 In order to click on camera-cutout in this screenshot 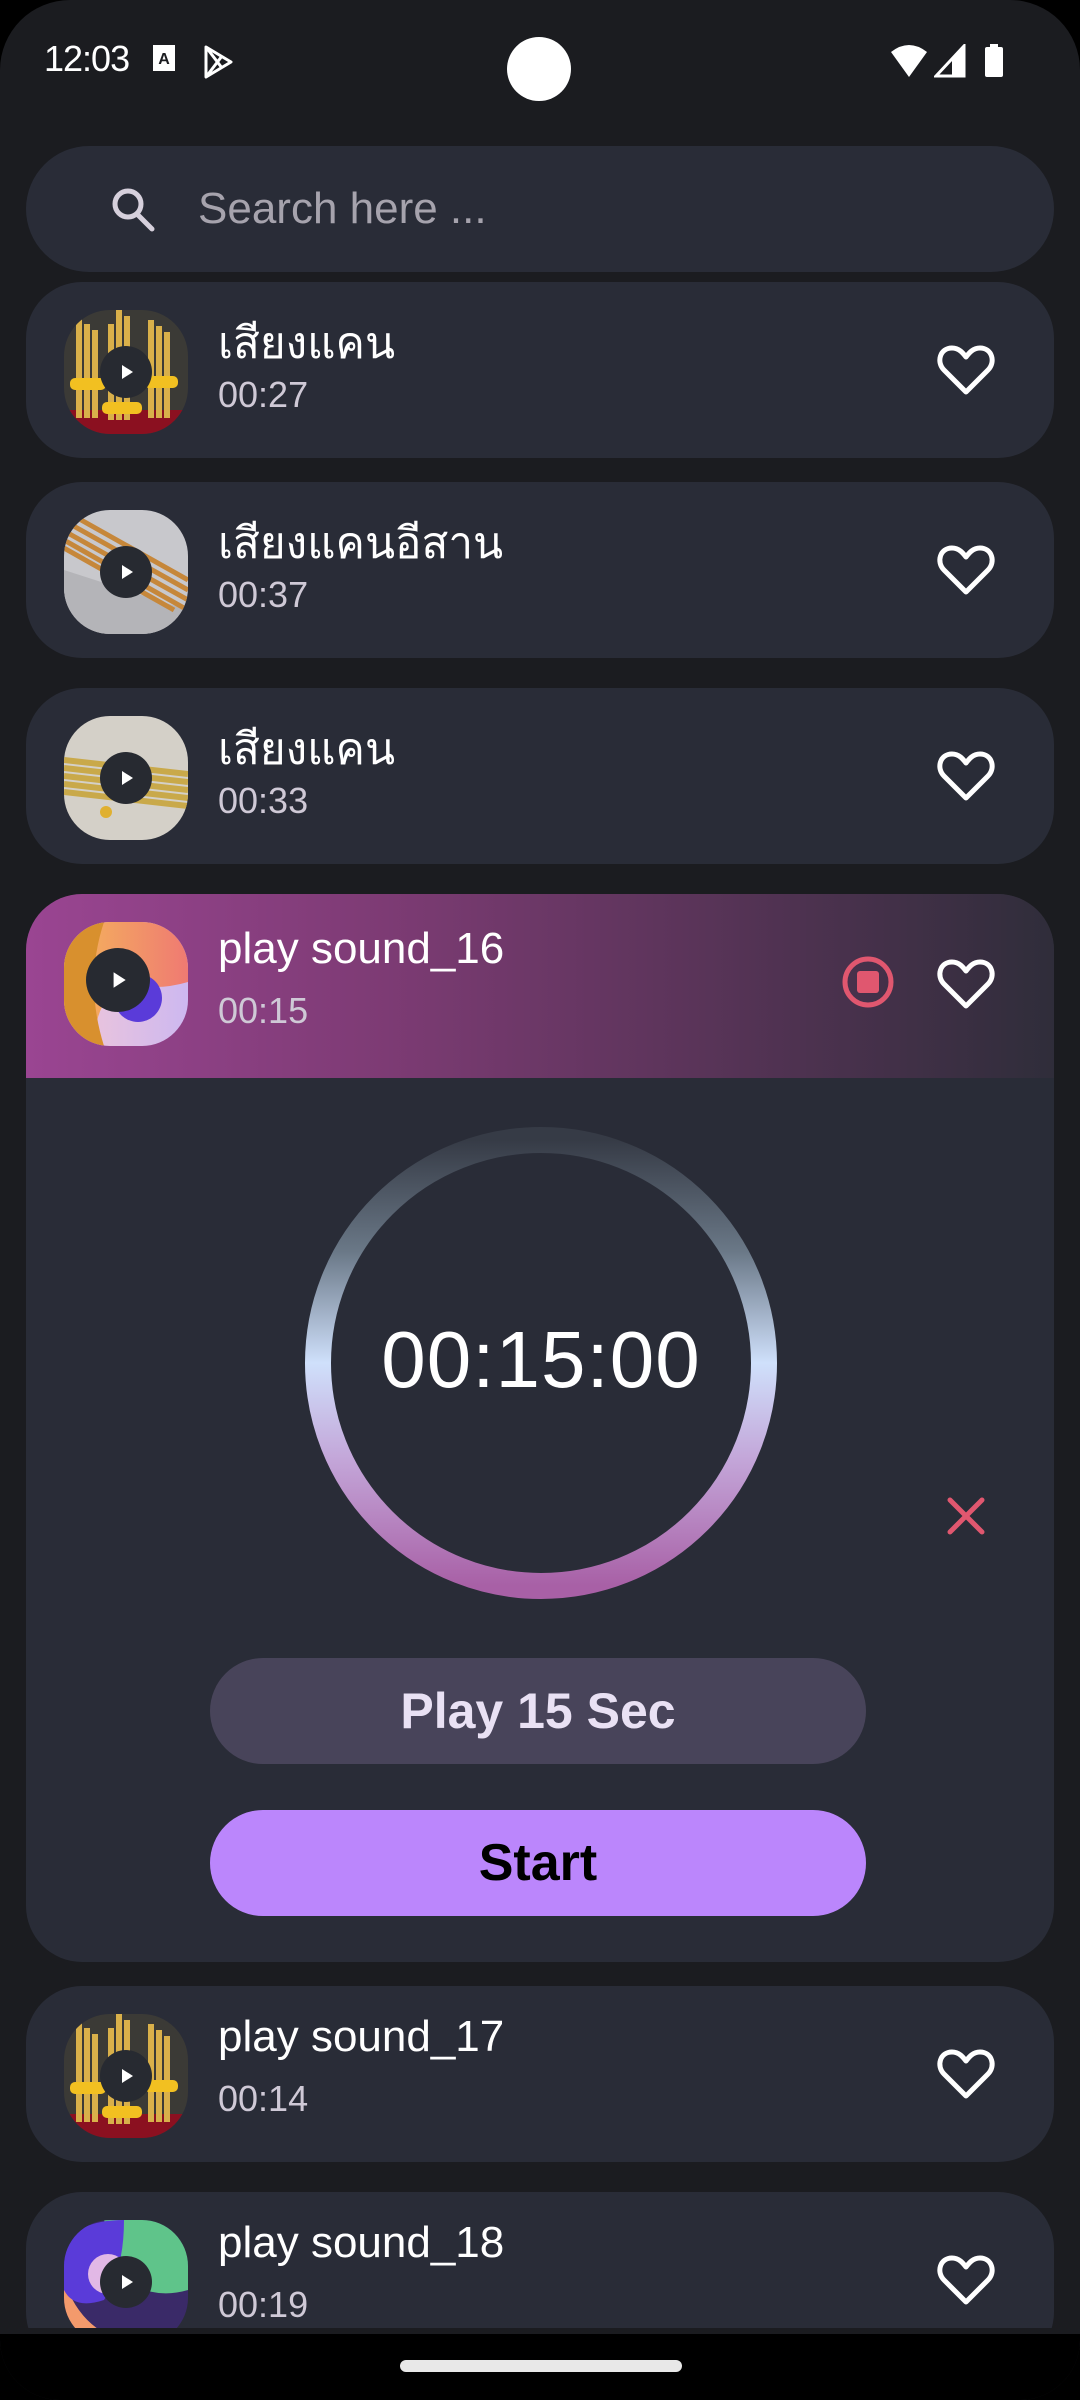, I will do `click(539, 69)`.